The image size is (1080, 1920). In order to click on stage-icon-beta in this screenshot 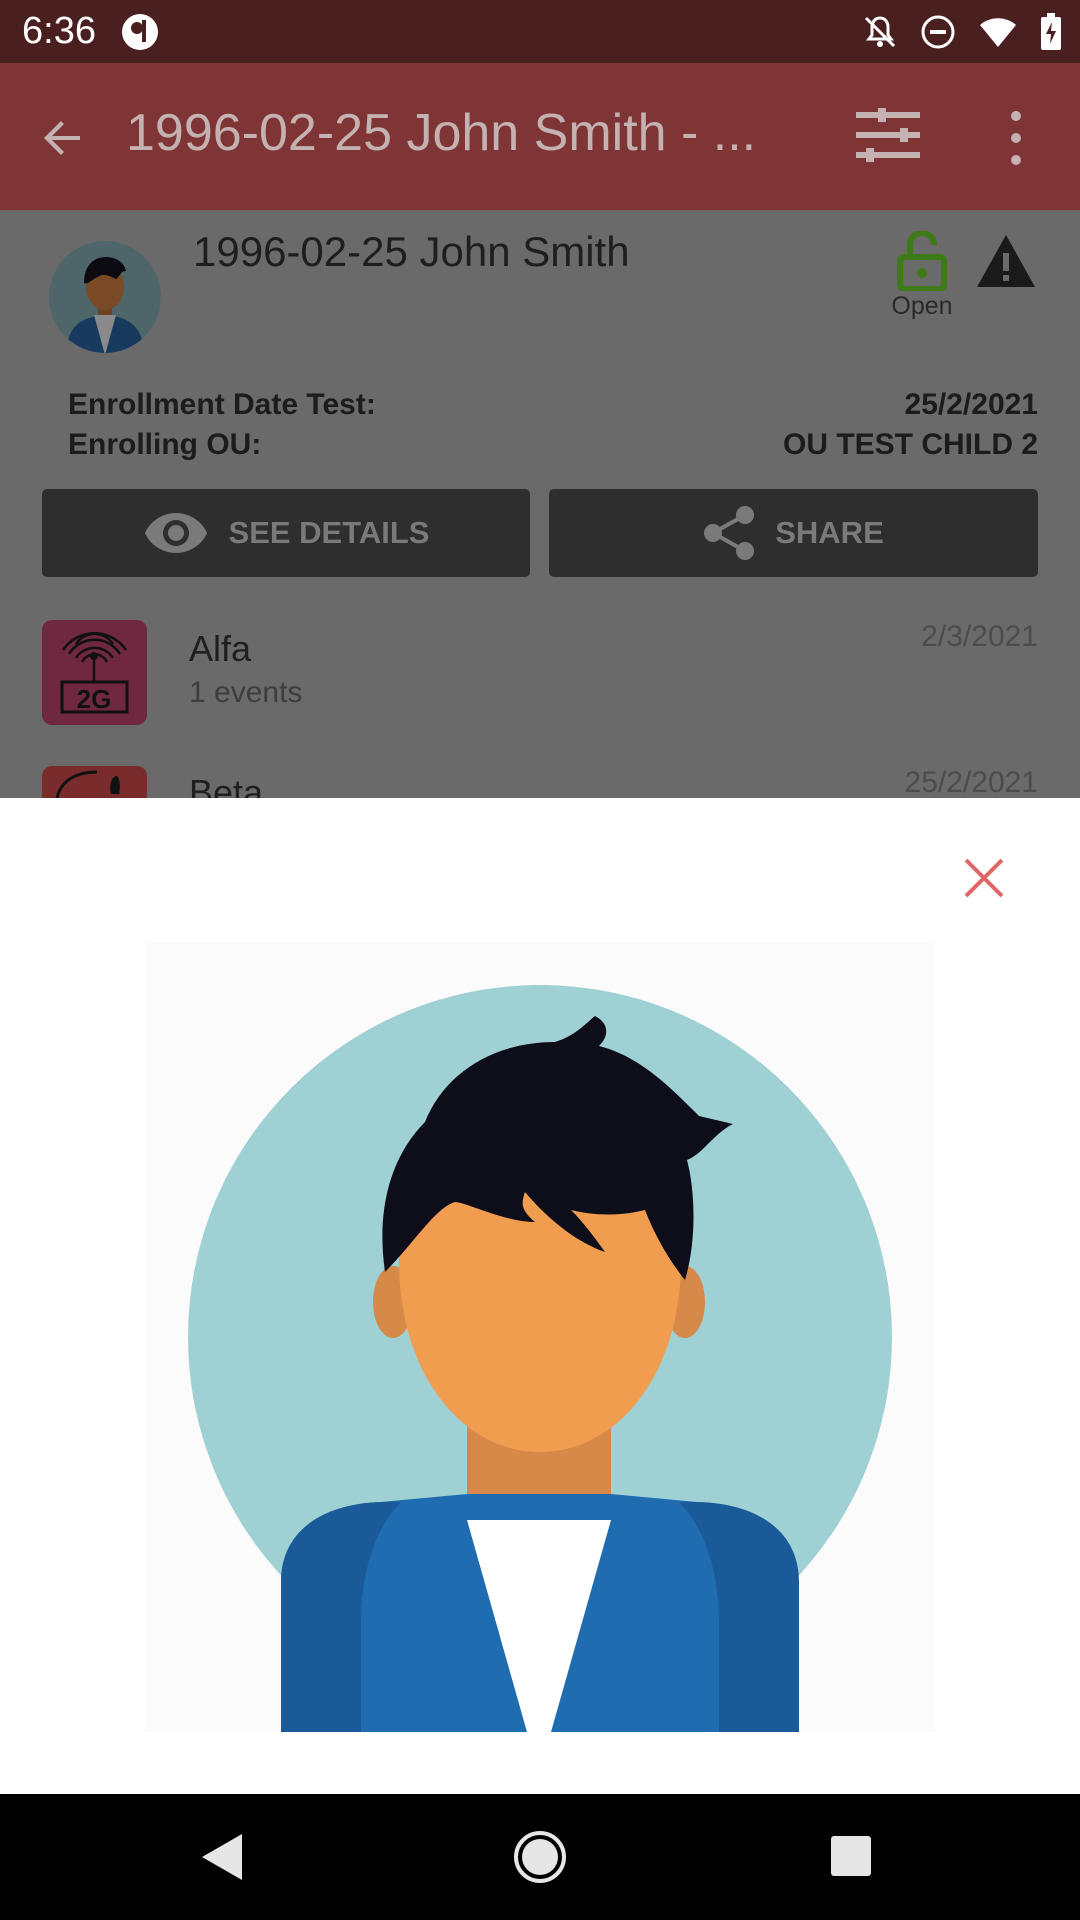, I will do `click(94, 782)`.